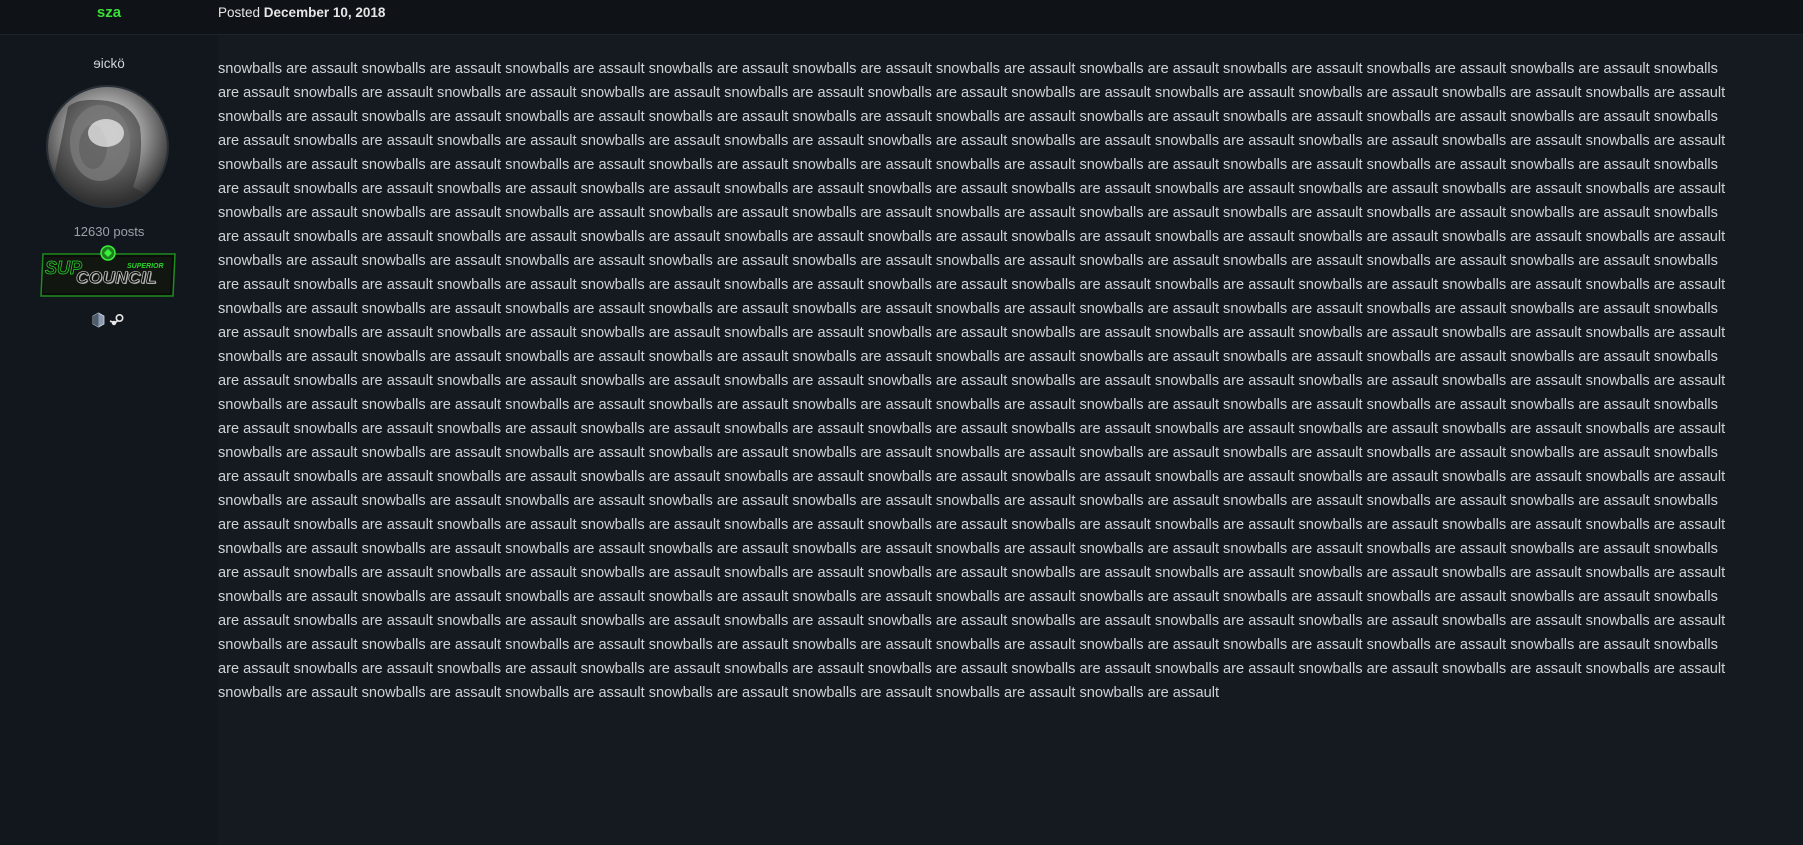 Image resolution: width=1803 pixels, height=845 pixels. What do you see at coordinates (324, 12) in the screenshot?
I see `posted-date-value: December 10, 2018` at bounding box center [324, 12].